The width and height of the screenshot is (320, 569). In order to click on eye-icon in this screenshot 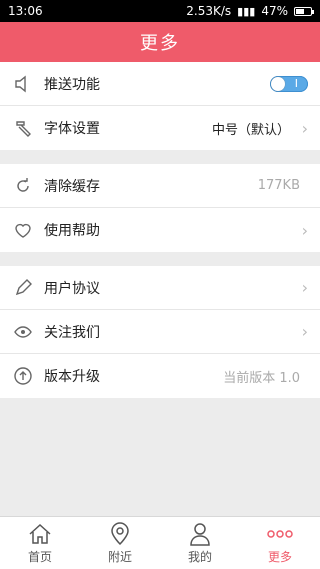, I will do `click(23, 332)`.